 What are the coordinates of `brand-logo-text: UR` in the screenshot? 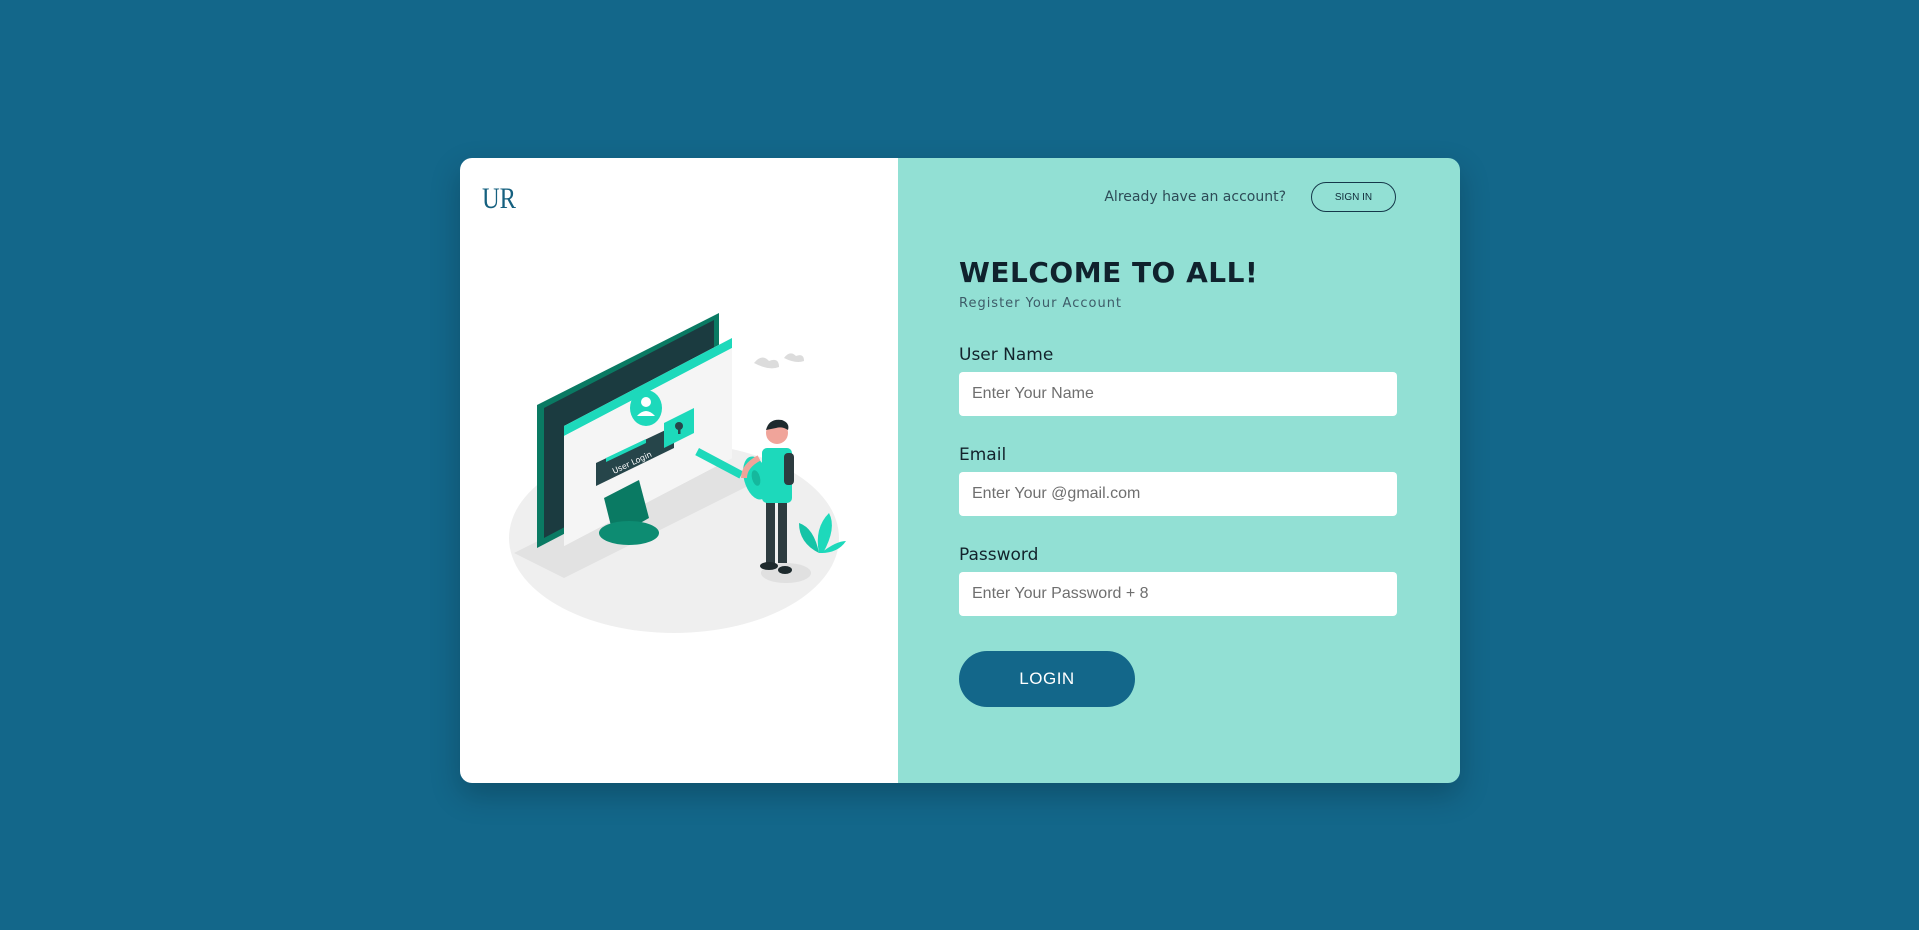 It's located at (499, 198).